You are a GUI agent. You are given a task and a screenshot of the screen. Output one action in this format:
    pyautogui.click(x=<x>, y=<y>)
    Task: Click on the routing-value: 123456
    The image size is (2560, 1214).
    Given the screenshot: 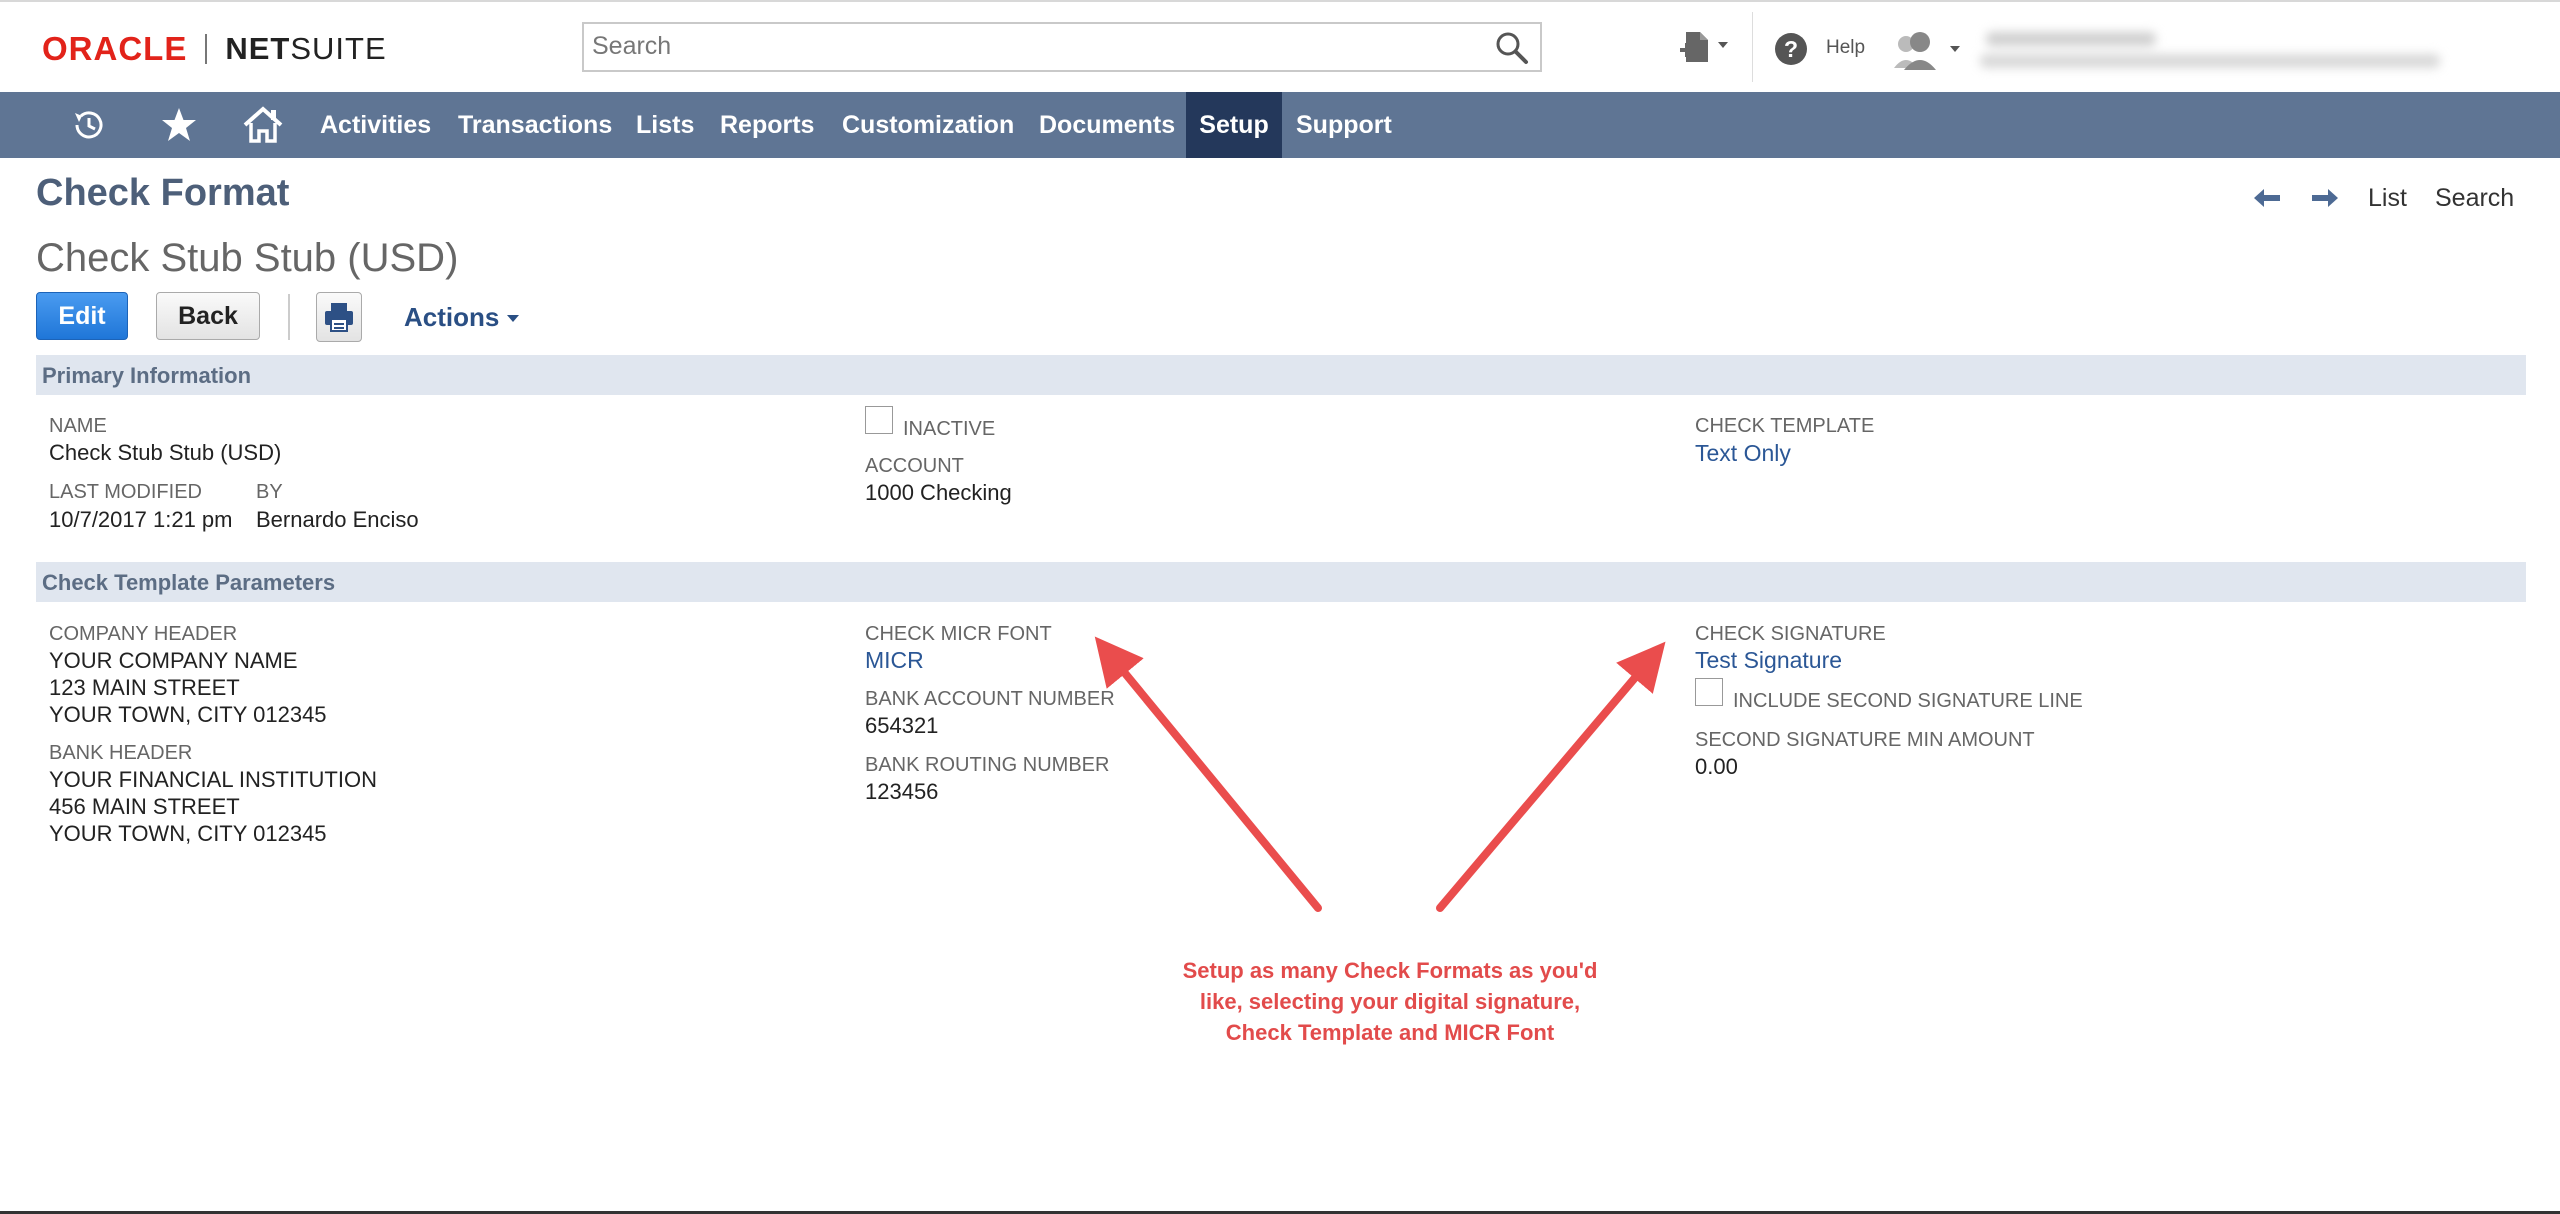 What is the action you would take?
    pyautogui.click(x=902, y=791)
    